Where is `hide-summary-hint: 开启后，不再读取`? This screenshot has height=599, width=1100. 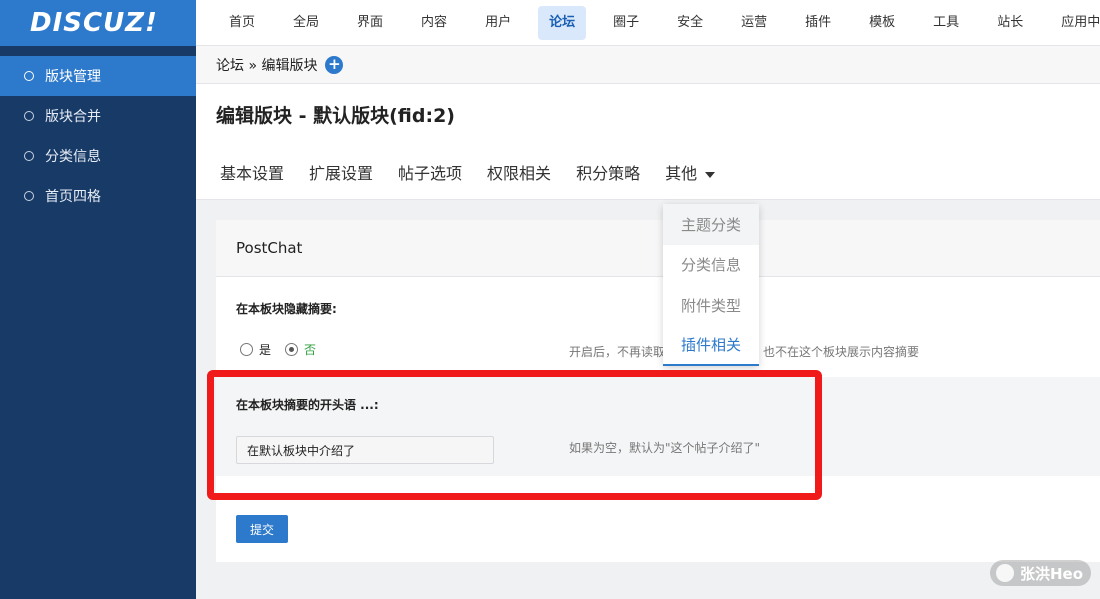 hide-summary-hint: 开启后，不再读取 is located at coordinates (617, 352).